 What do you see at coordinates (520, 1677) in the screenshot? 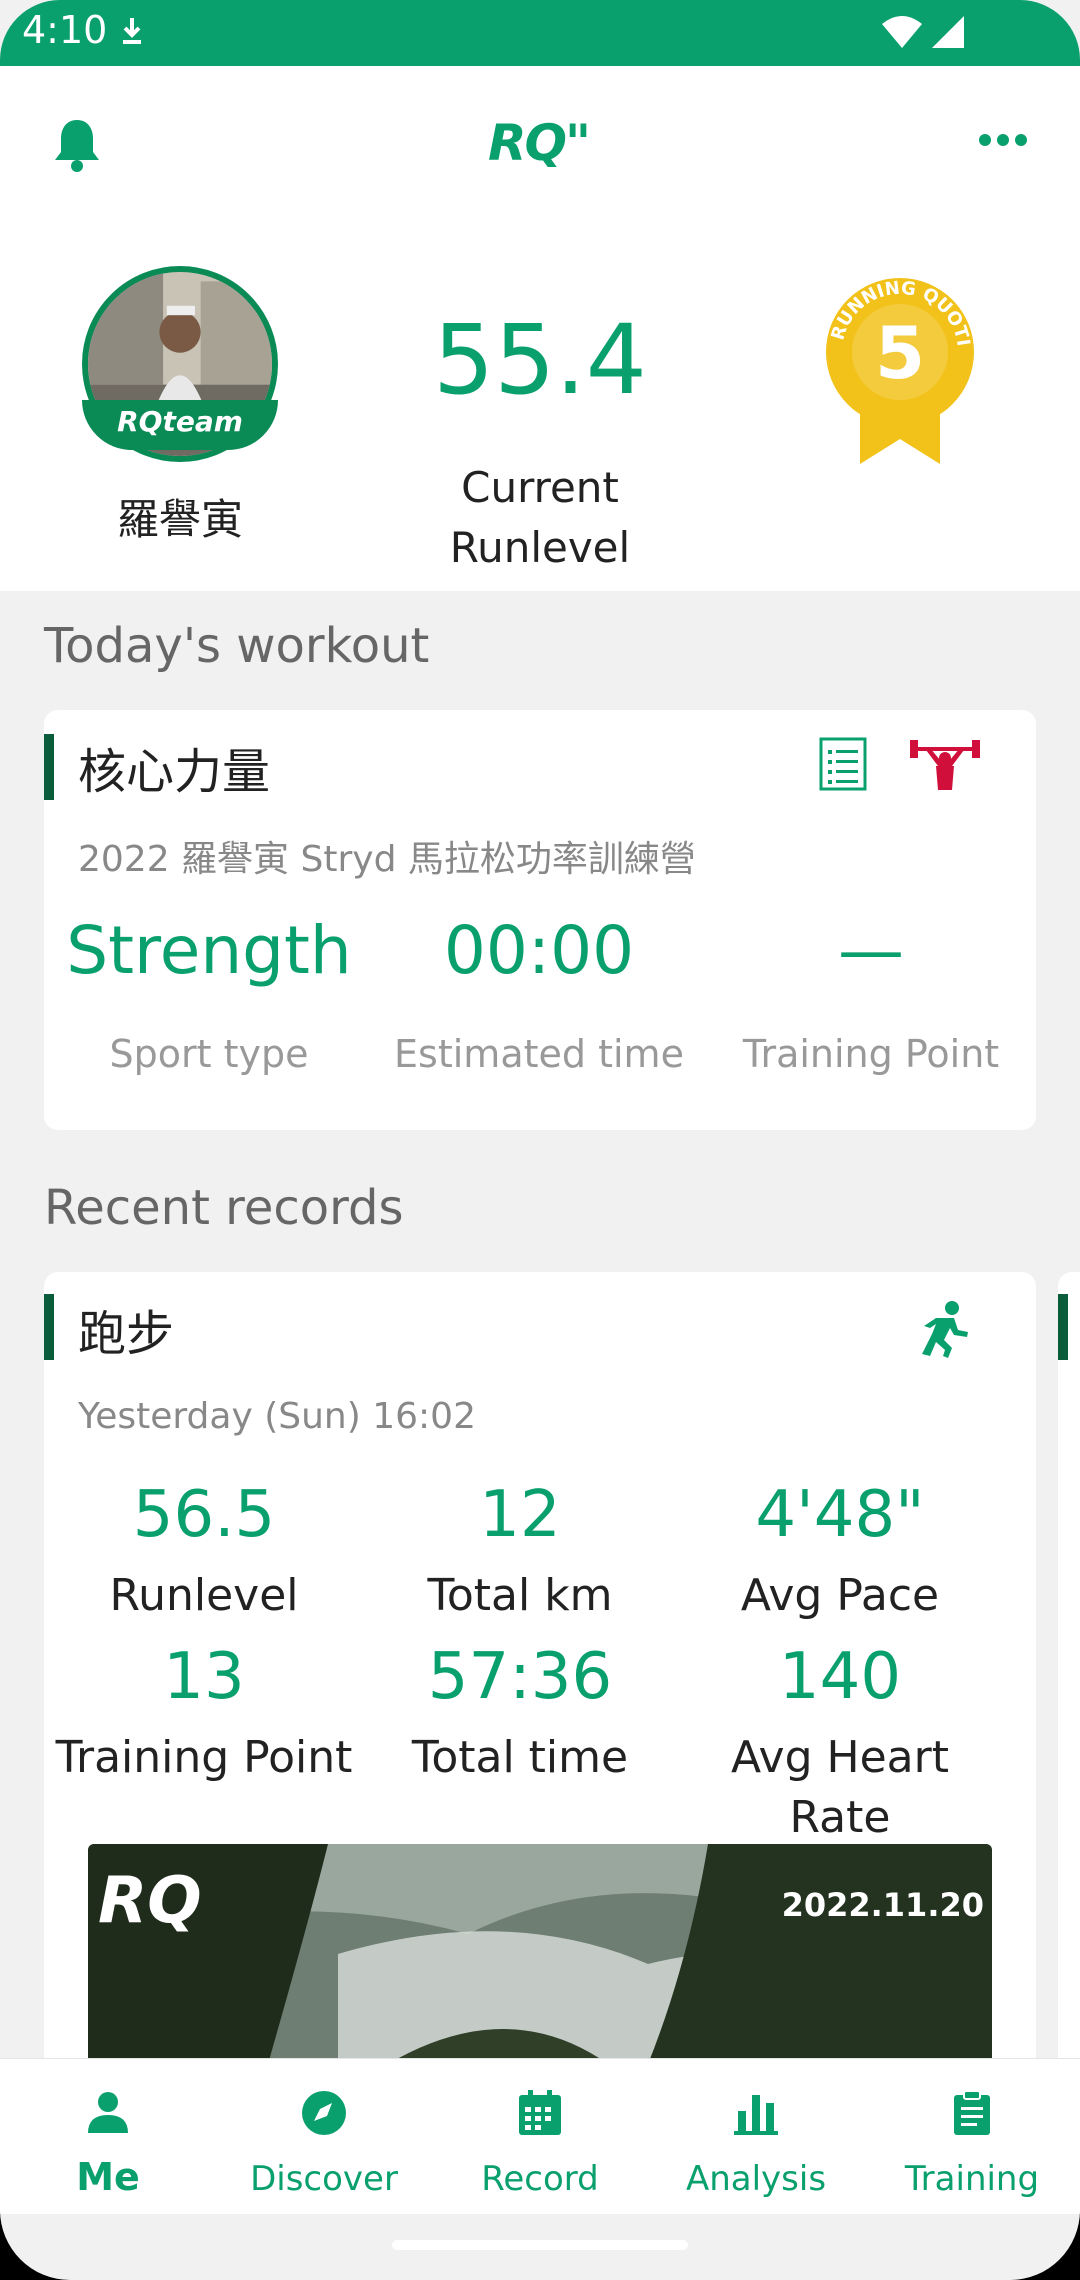
I see `total-time-value: 57:36` at bounding box center [520, 1677].